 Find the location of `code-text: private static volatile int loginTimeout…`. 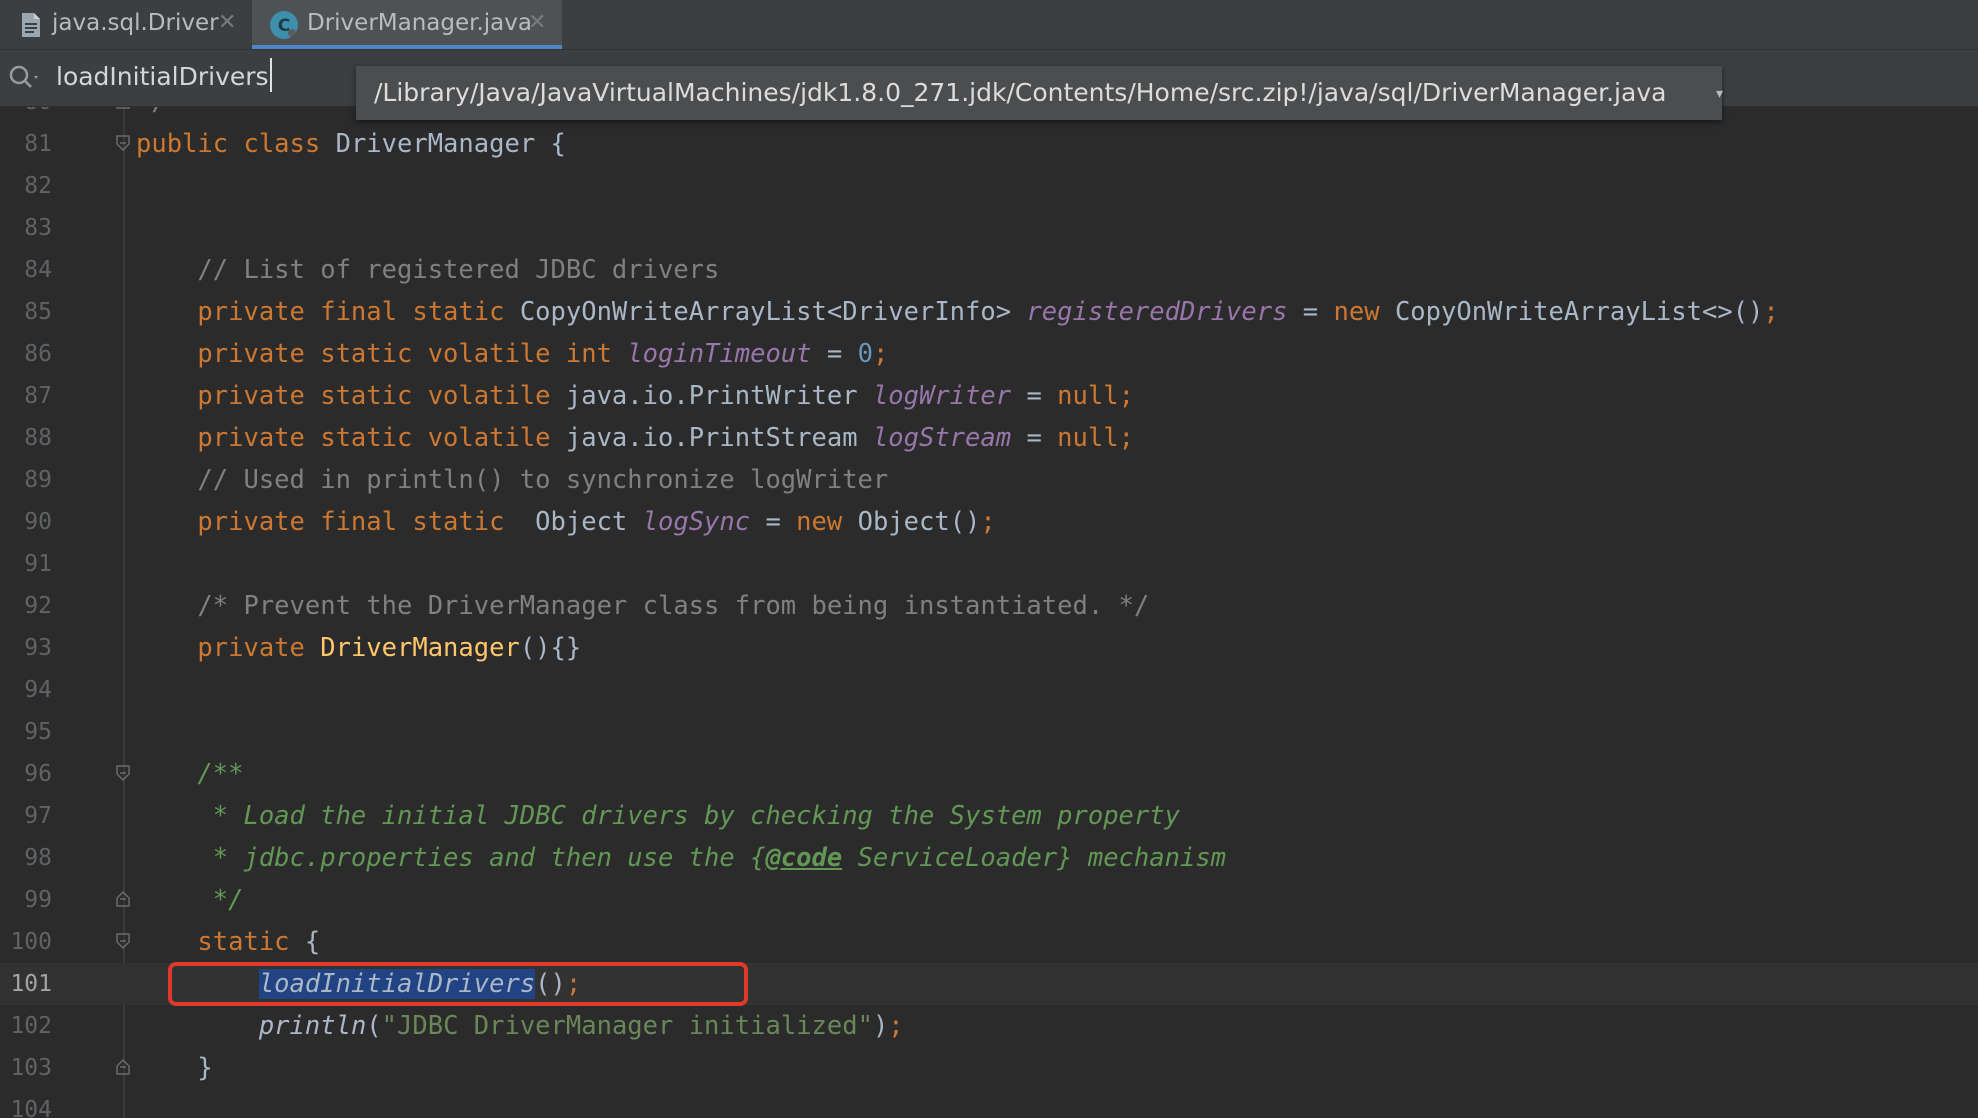

code-text: private static volatile int loginTimeout… is located at coordinates (512, 354).